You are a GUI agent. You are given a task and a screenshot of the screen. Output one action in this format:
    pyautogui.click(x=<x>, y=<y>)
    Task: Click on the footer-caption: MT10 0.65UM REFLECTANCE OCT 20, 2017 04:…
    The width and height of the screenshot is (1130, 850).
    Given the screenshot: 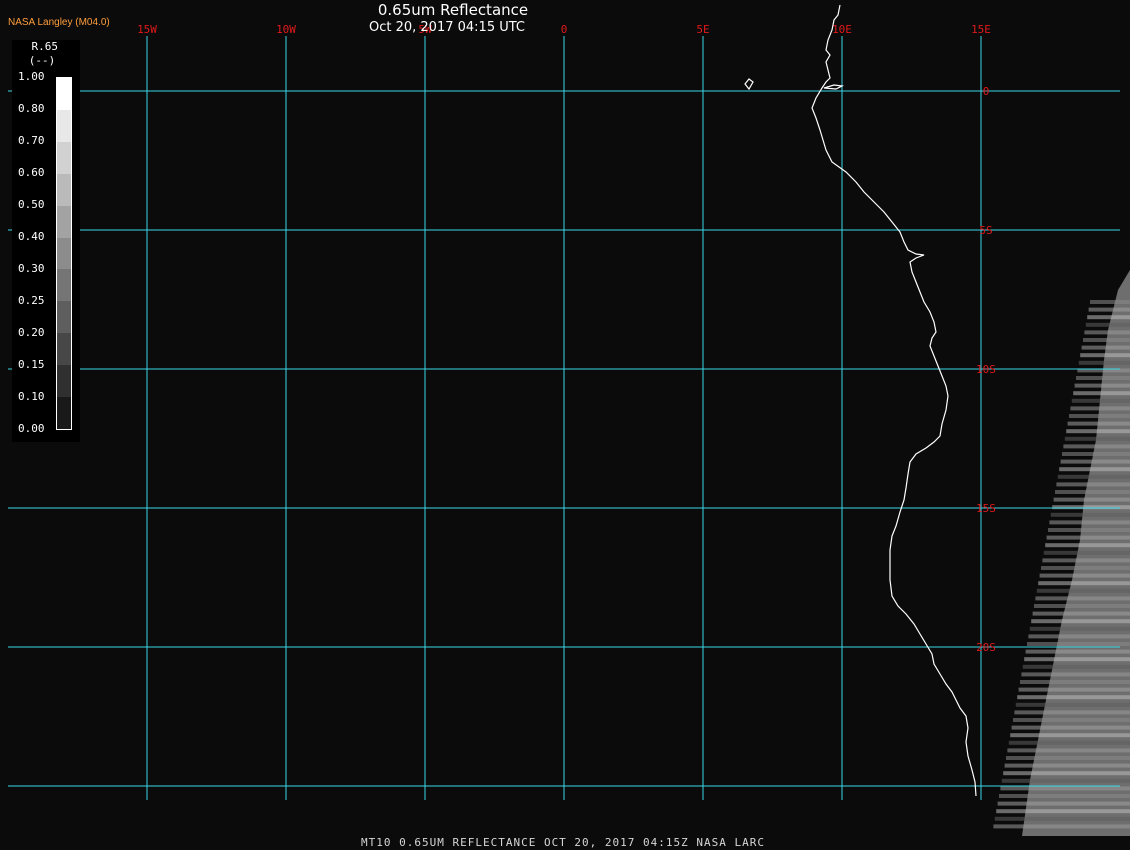 What is the action you would take?
    pyautogui.click(x=563, y=842)
    